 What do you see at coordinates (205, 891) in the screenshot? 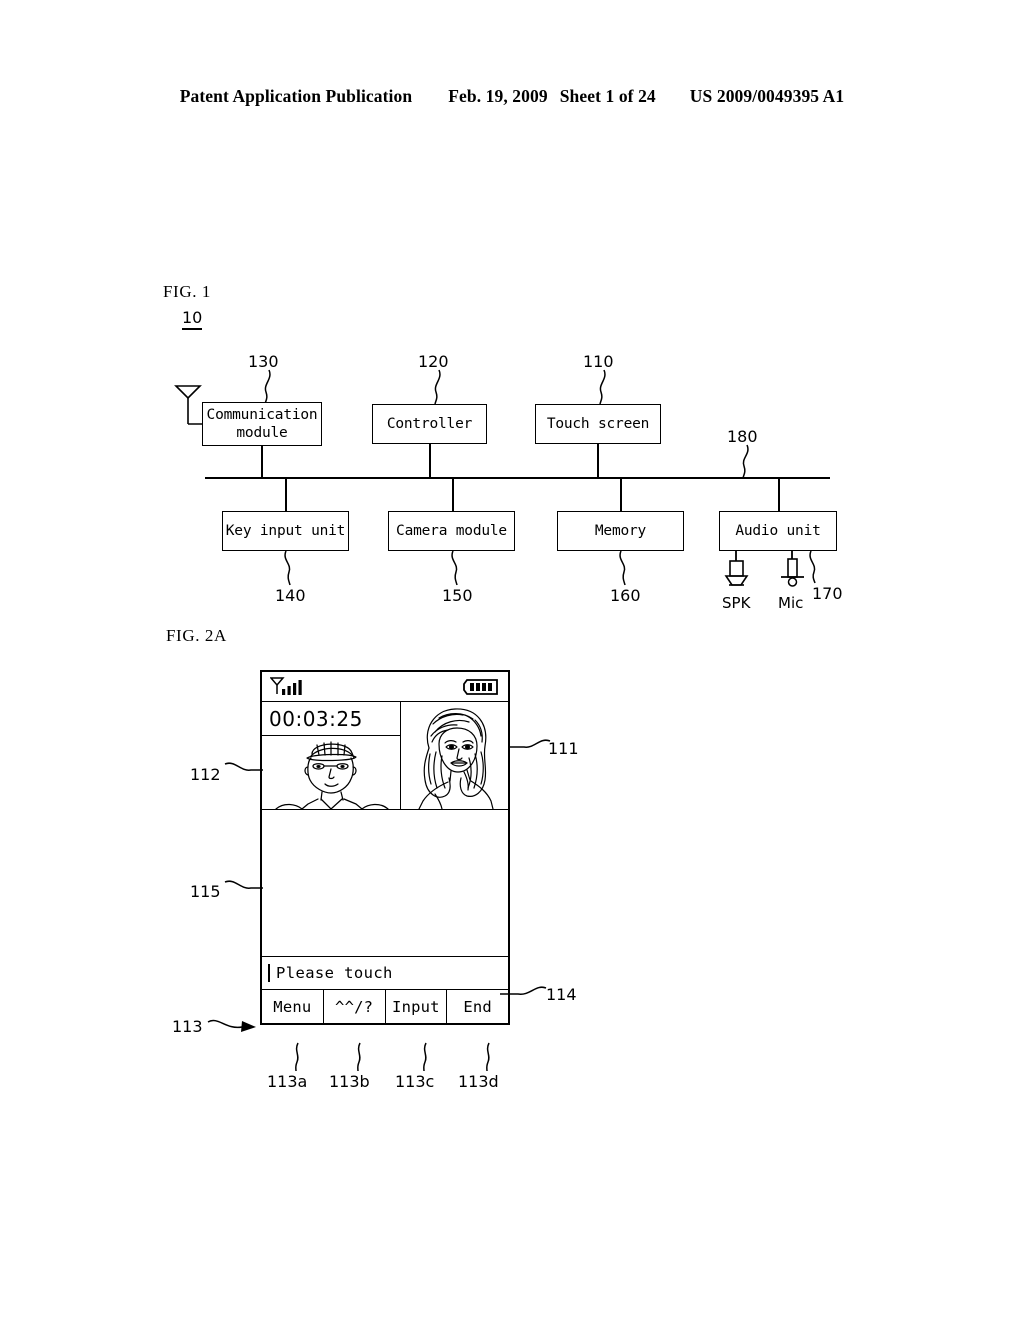
I see `fig2a-ref-115: 115` at bounding box center [205, 891].